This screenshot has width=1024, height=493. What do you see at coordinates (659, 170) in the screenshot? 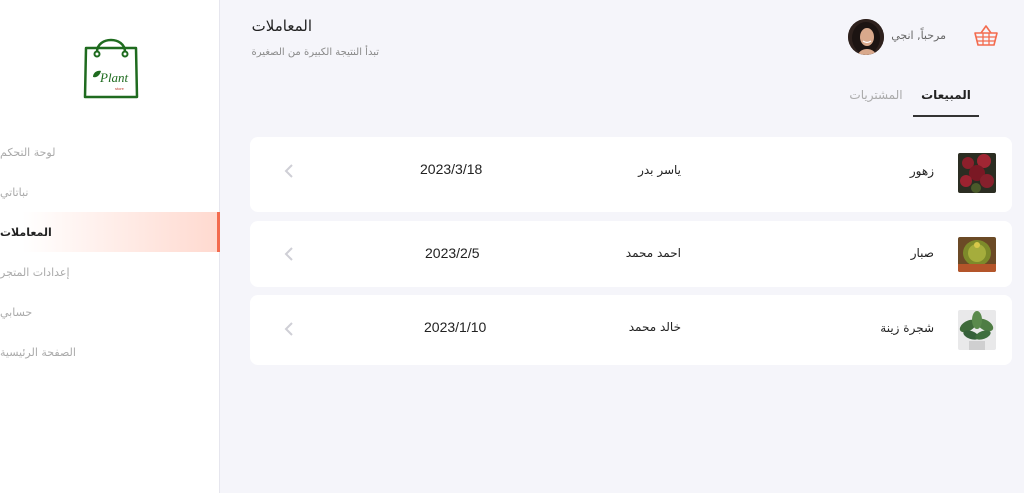
I see `customer-name: ياسر بدر` at bounding box center [659, 170].